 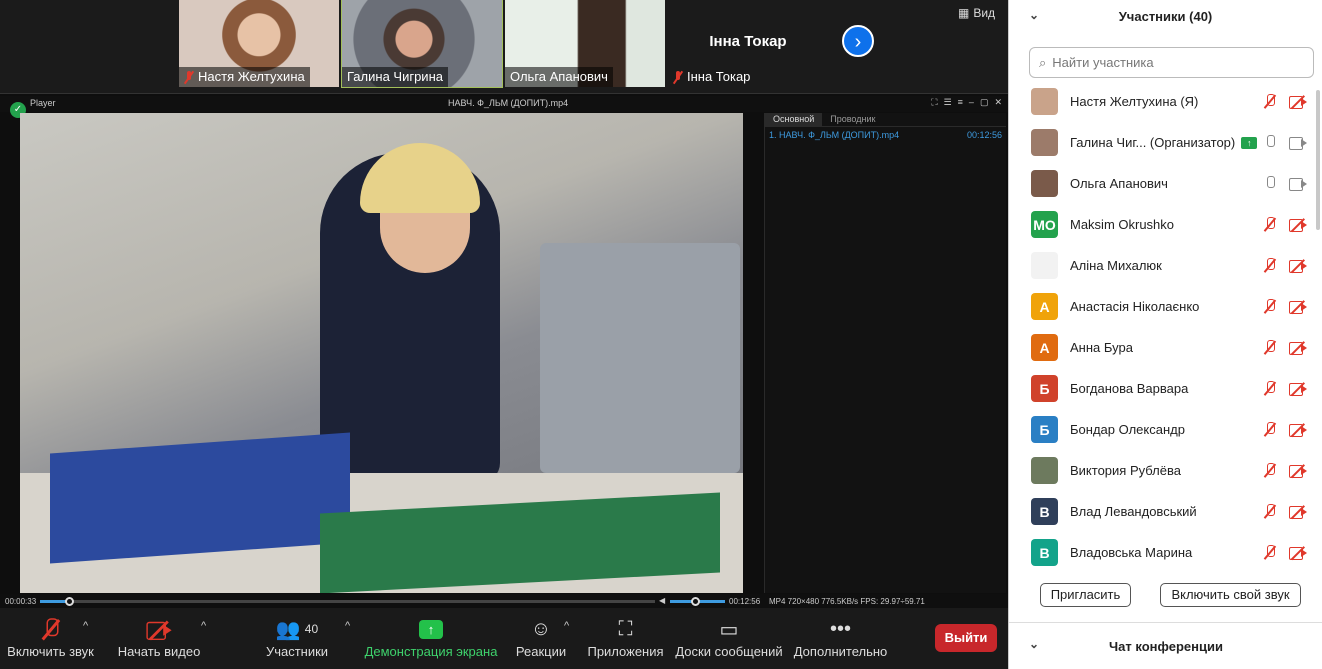 I want to click on participant-name: Аліна Михалюк, so click(x=1116, y=265).